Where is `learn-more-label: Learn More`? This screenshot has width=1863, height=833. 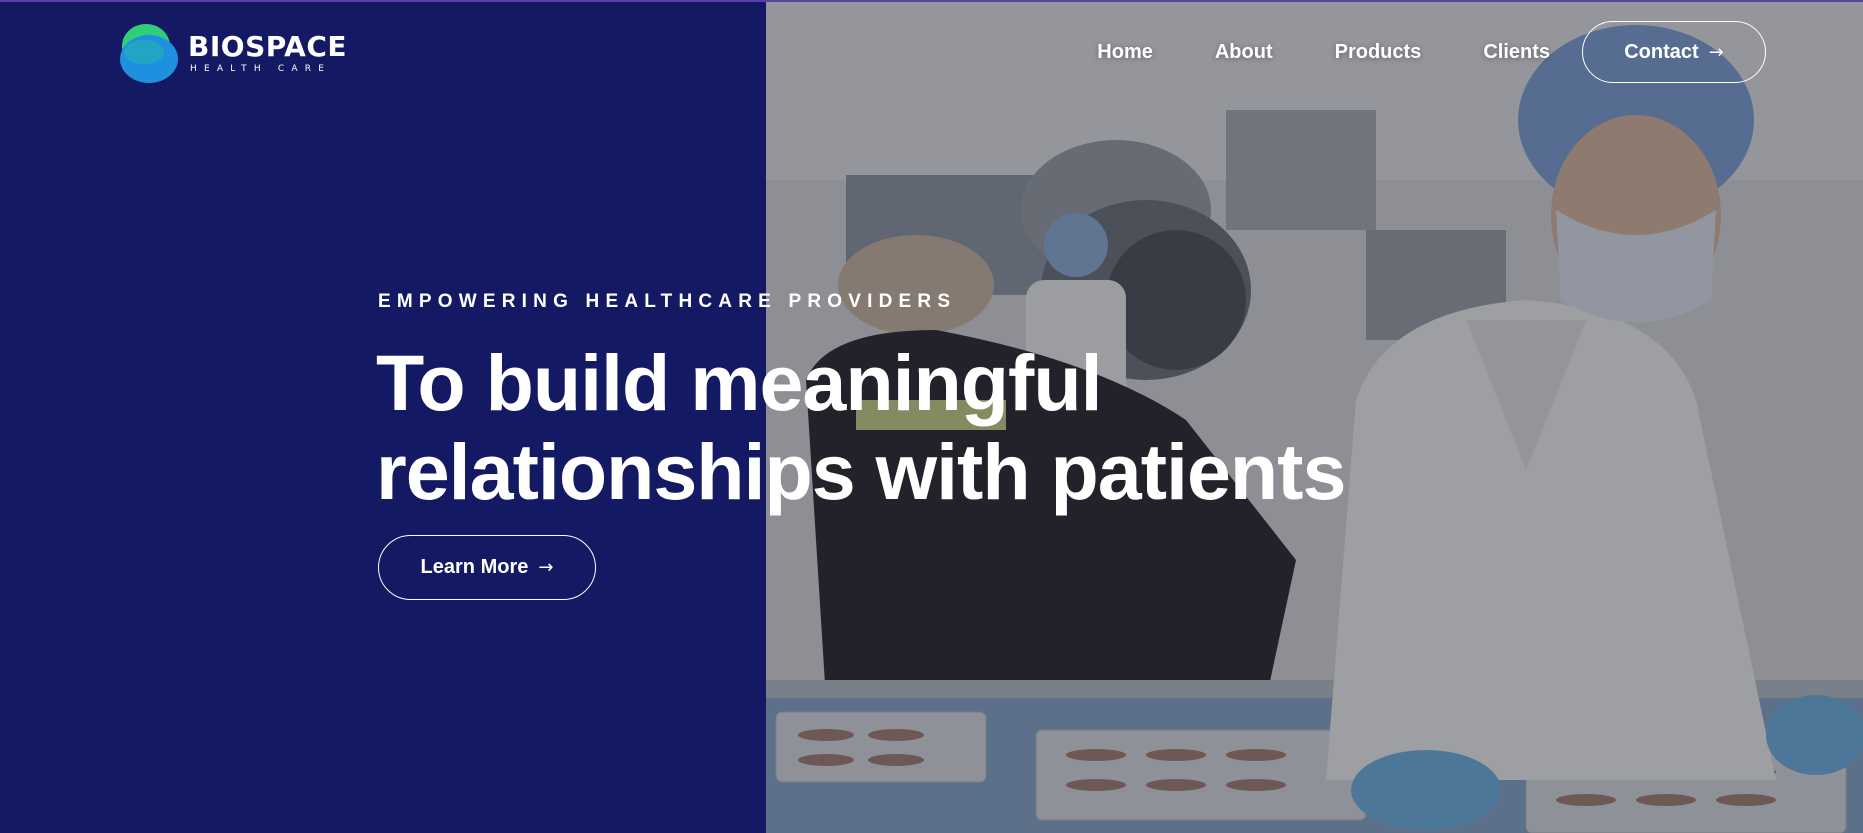
learn-more-label: Learn More is located at coordinates (474, 567).